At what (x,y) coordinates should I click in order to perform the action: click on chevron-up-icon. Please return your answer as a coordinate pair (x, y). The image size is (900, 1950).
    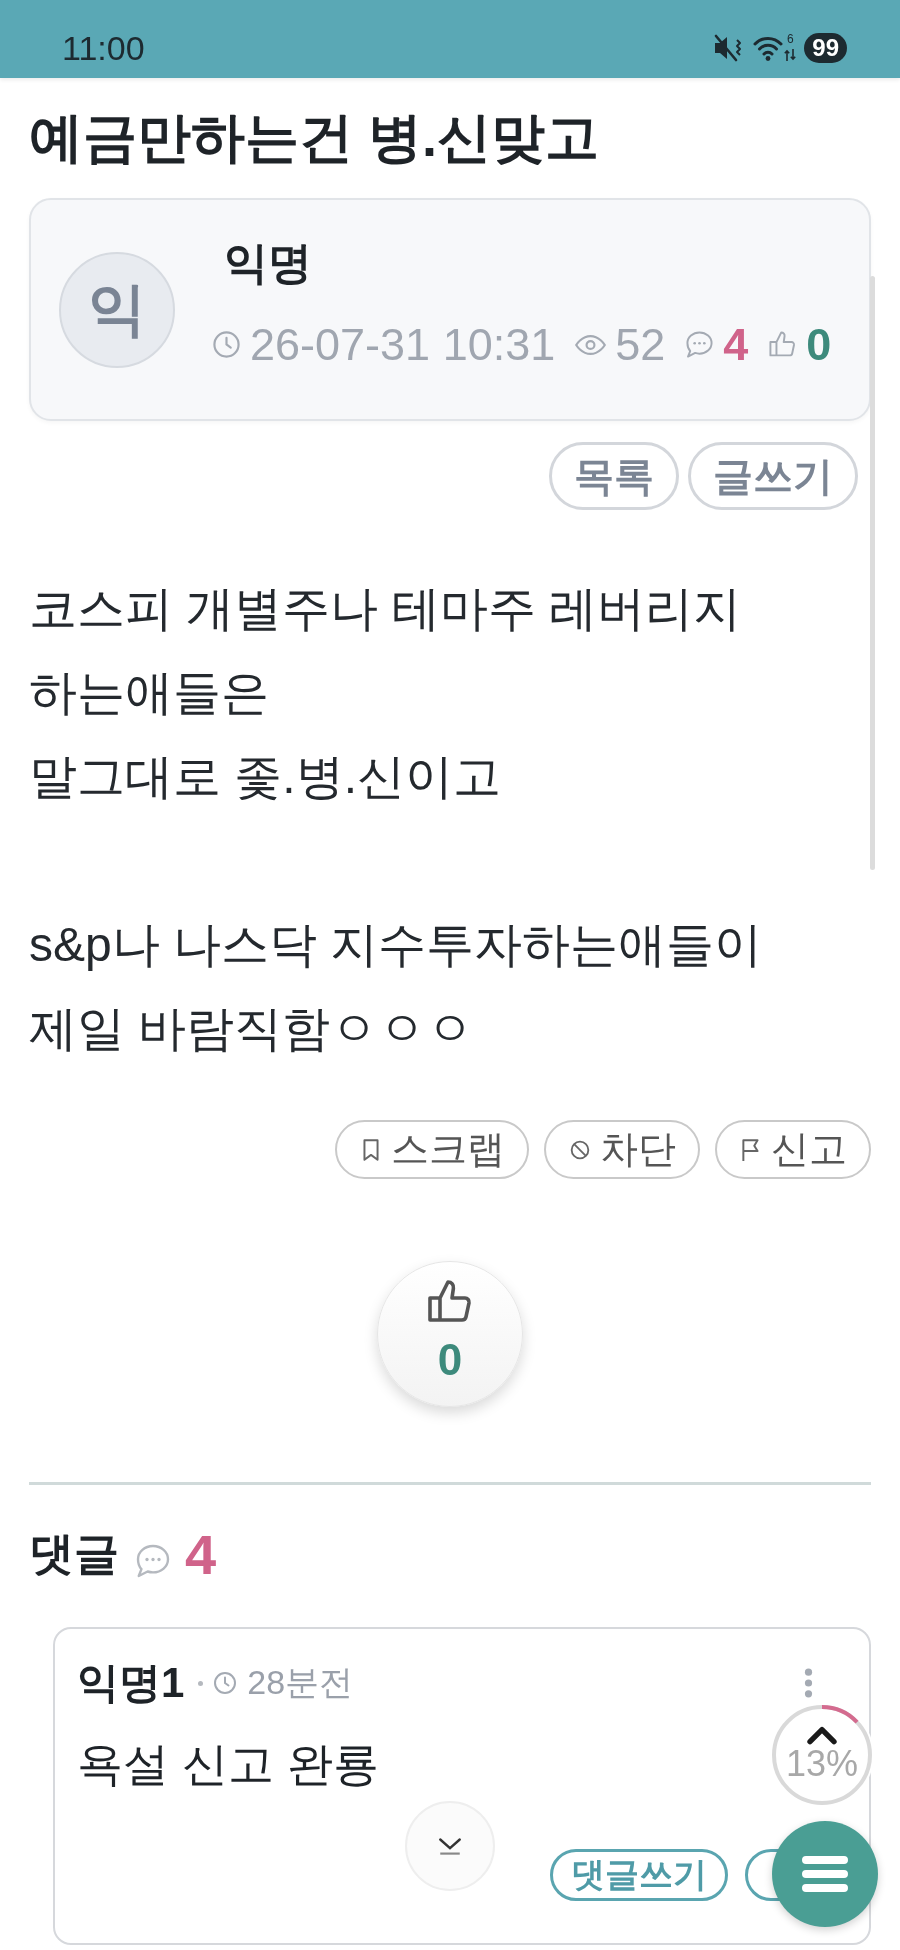
    Looking at the image, I should click on (822, 1735).